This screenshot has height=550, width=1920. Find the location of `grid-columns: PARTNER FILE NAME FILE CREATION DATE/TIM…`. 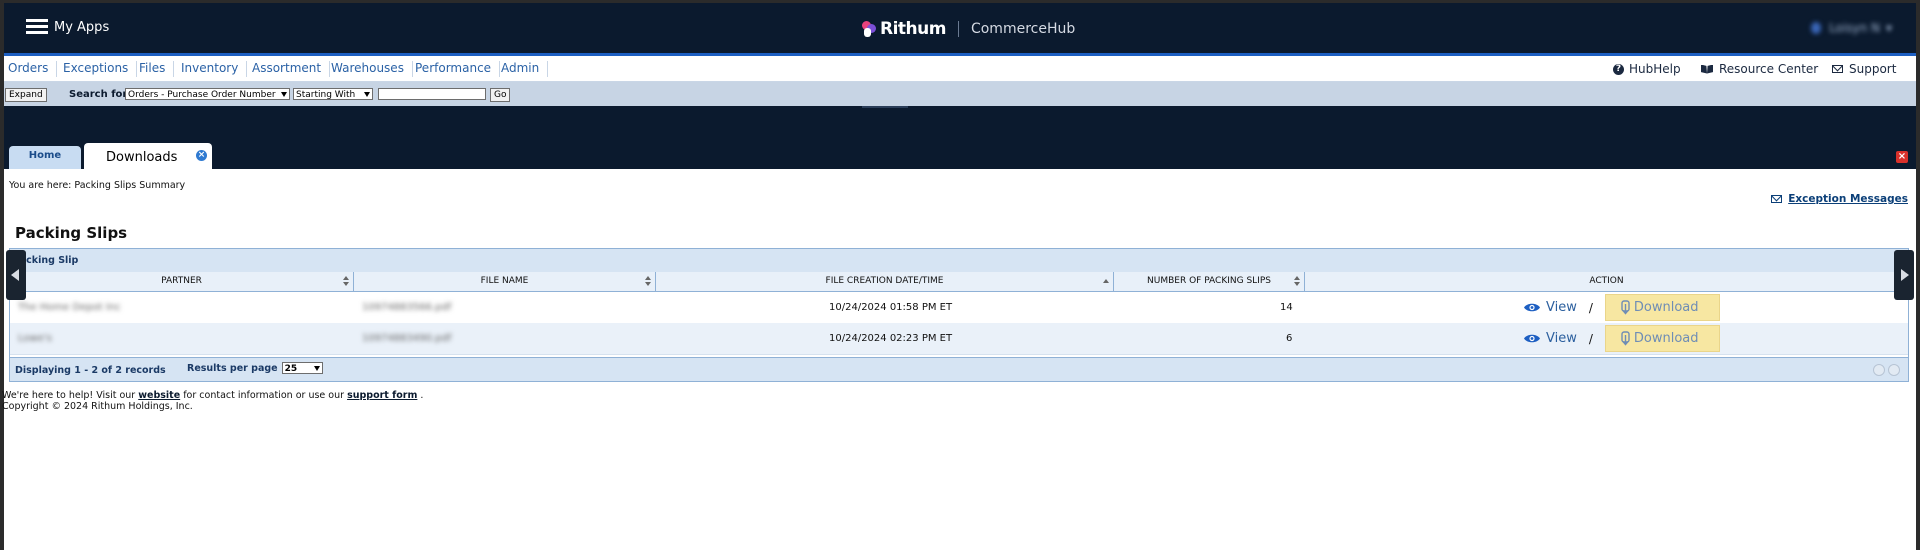

grid-columns: PARTNER FILE NAME FILE CREATION DATE/TIM… is located at coordinates (959, 282).